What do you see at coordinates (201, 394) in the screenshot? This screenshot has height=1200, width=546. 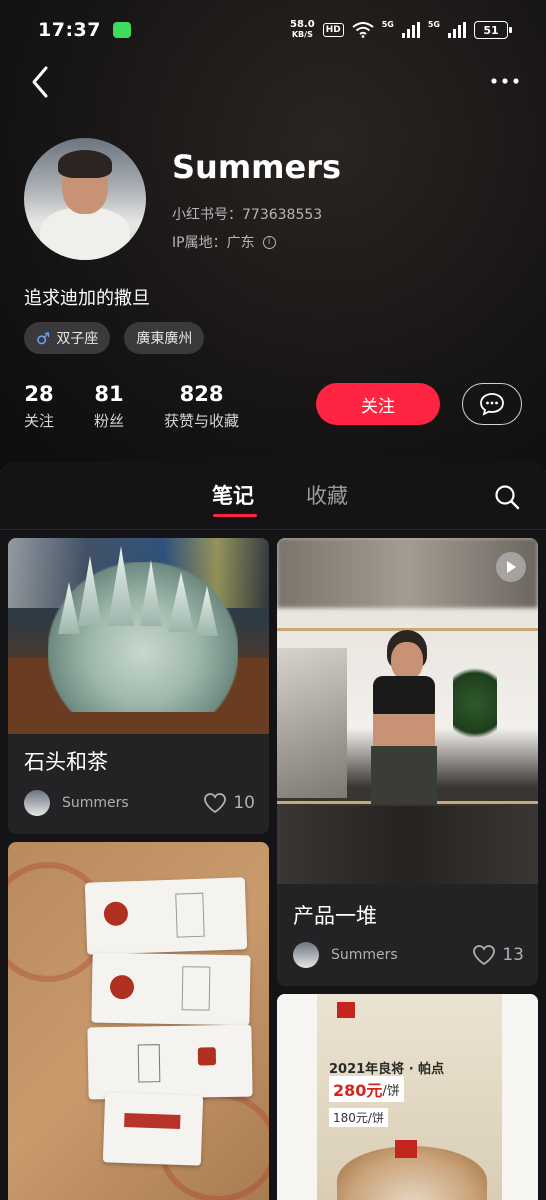 I see `stat-likes-value: 828` at bounding box center [201, 394].